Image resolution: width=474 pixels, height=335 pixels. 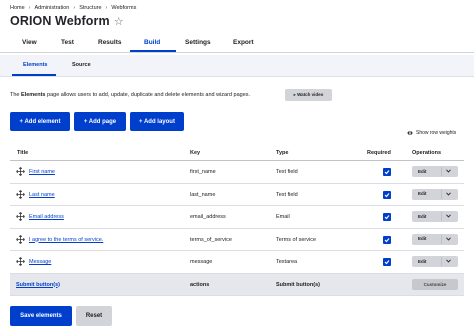 What do you see at coordinates (90, 8) in the screenshot?
I see `breadcrumb-structure: Structure` at bounding box center [90, 8].